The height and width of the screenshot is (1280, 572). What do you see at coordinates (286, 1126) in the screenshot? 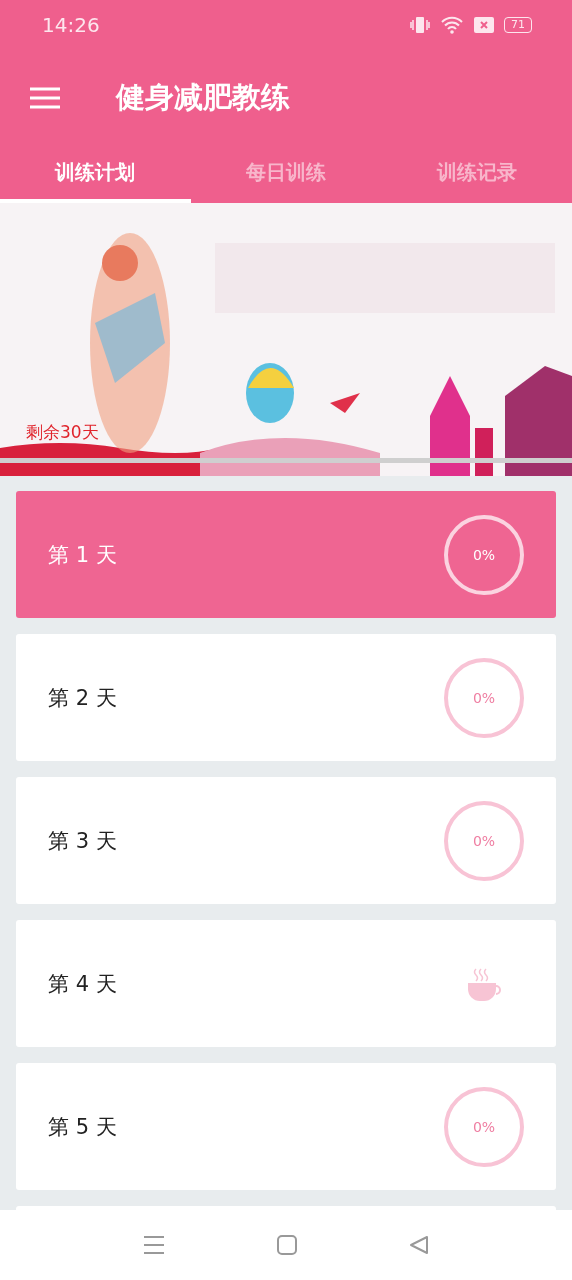
I see `day-card: 第 5 天 0%` at bounding box center [286, 1126].